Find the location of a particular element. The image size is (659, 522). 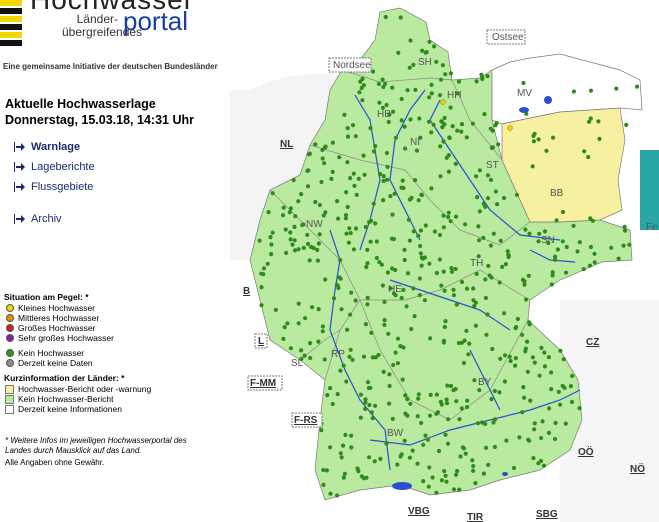

country-label: NL is located at coordinates (286, 144).